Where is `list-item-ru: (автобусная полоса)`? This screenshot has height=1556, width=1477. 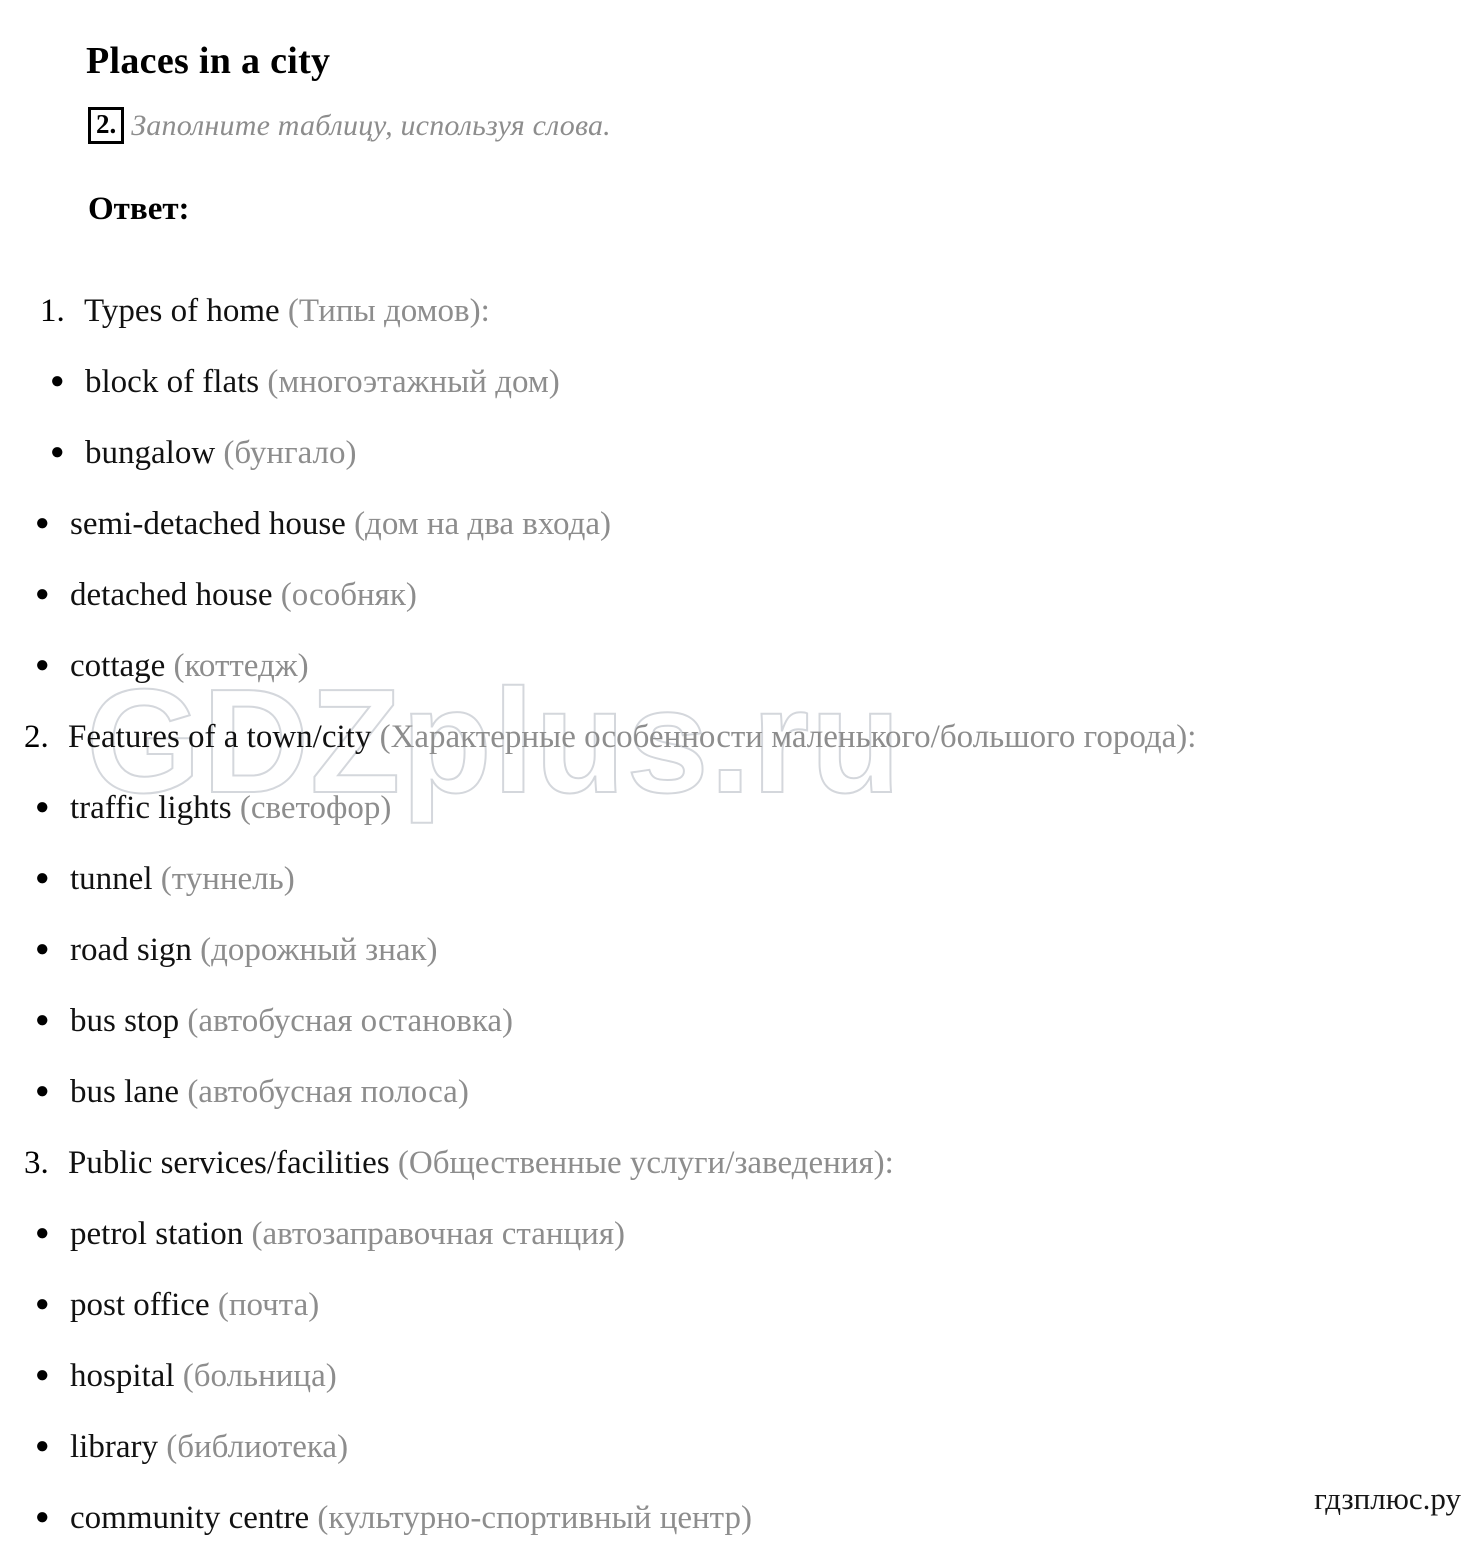 list-item-ru: (автобусная полоса) is located at coordinates (328, 1092).